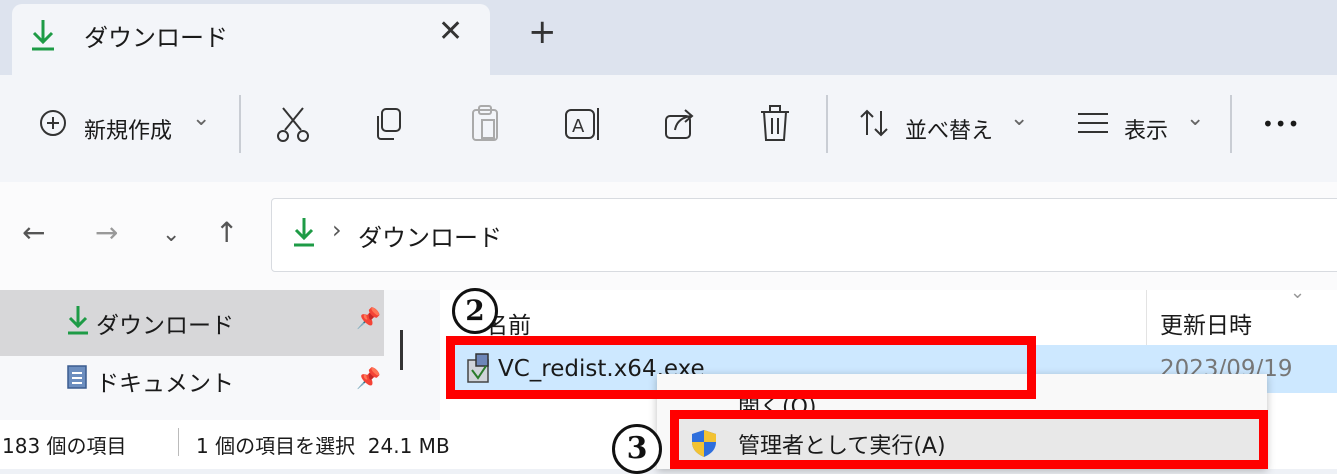  I want to click on highlight-box-run-as-admin, so click(969, 439).